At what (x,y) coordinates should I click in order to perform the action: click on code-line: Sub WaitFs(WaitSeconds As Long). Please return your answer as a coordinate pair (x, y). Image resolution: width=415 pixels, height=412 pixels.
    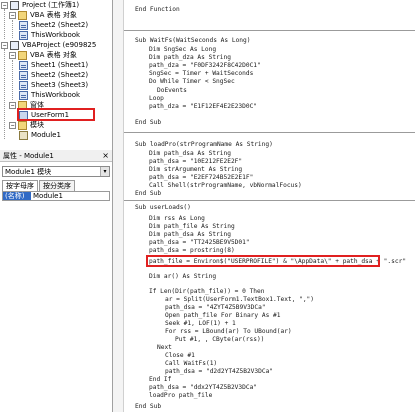
    Looking at the image, I should click on (193, 40).